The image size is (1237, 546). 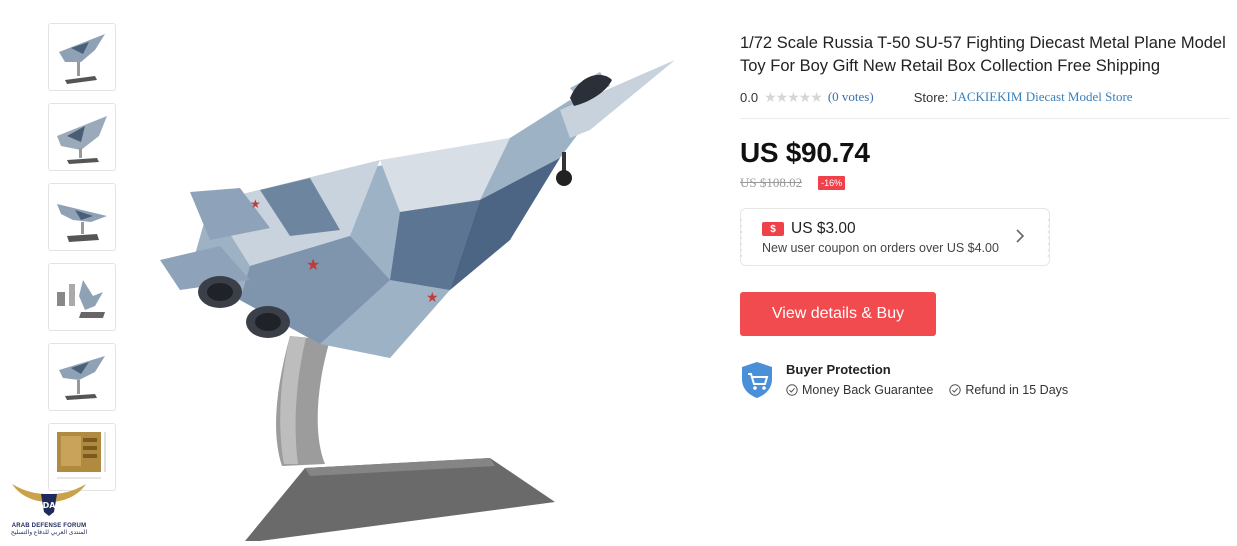 What do you see at coordinates (838, 369) in the screenshot?
I see `protection-title: Buyer Protection` at bounding box center [838, 369].